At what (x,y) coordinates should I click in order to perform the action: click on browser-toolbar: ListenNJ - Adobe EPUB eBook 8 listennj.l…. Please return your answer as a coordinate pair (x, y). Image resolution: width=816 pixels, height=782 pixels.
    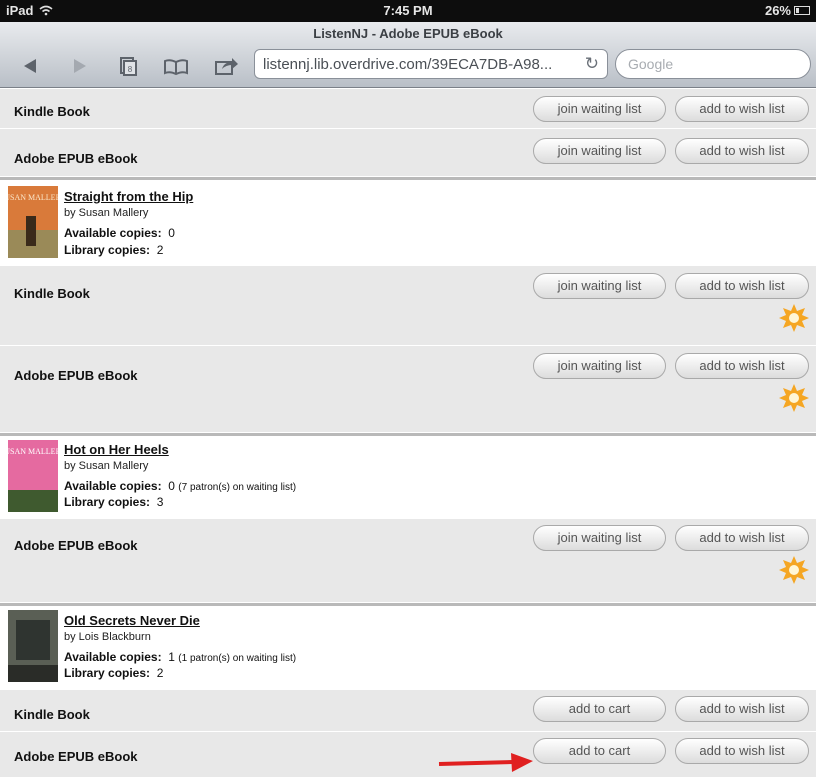
    Looking at the image, I should click on (408, 55).